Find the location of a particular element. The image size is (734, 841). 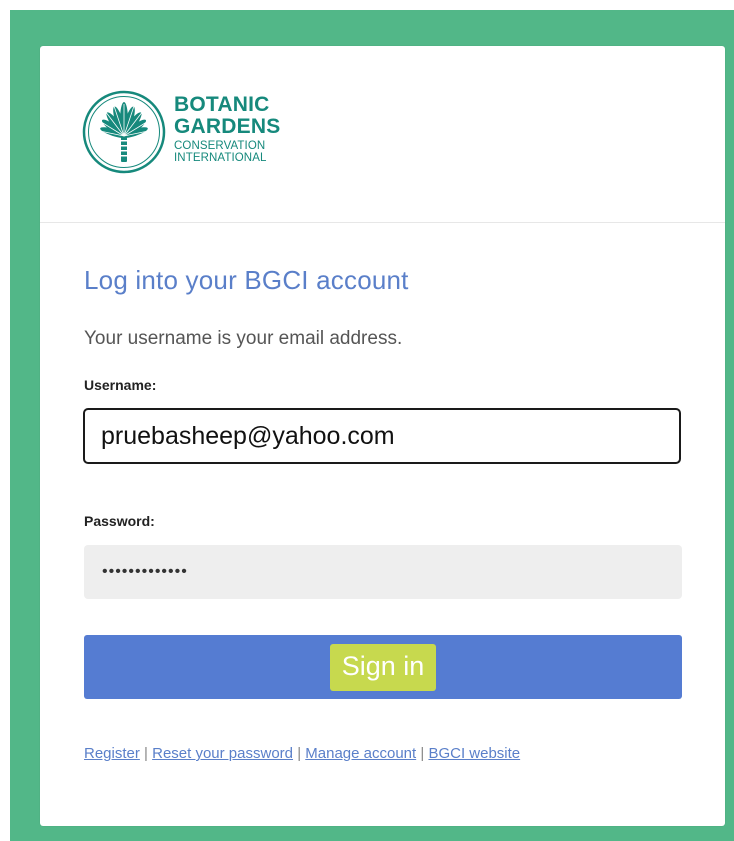

bgci-website-link: BGCI website is located at coordinates (474, 753).